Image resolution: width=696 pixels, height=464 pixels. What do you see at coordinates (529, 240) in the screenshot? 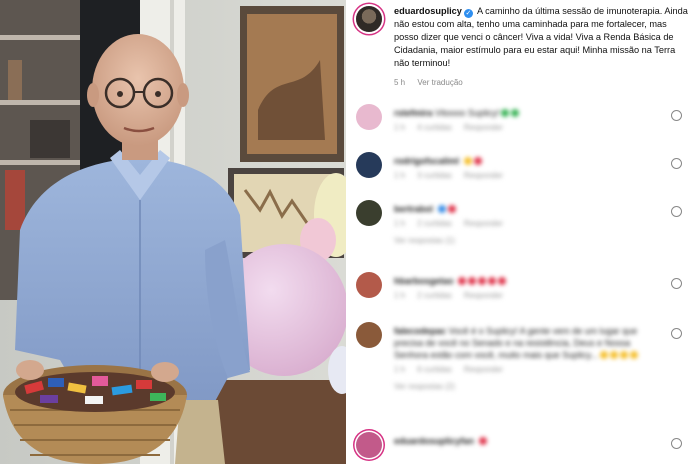
I see `view-replies-link: Ver respostas (1)` at bounding box center [529, 240].